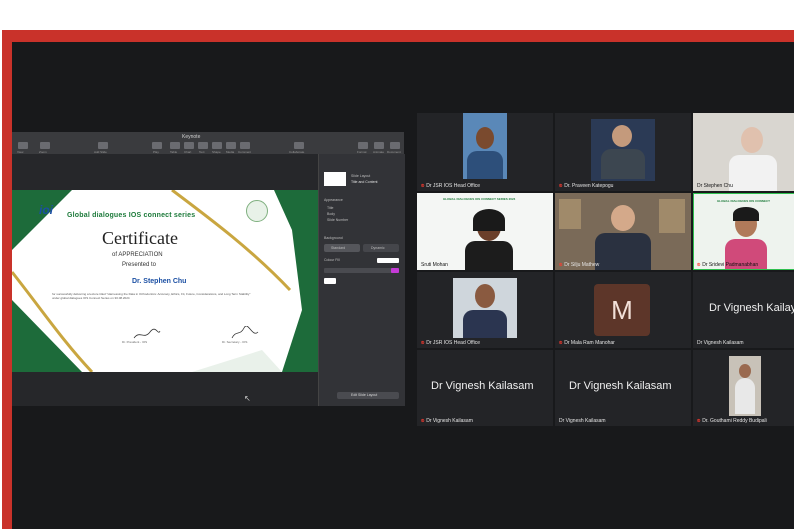 The height and width of the screenshot is (529, 794). What do you see at coordinates (203, 145) in the screenshot?
I see `text-button` at bounding box center [203, 145].